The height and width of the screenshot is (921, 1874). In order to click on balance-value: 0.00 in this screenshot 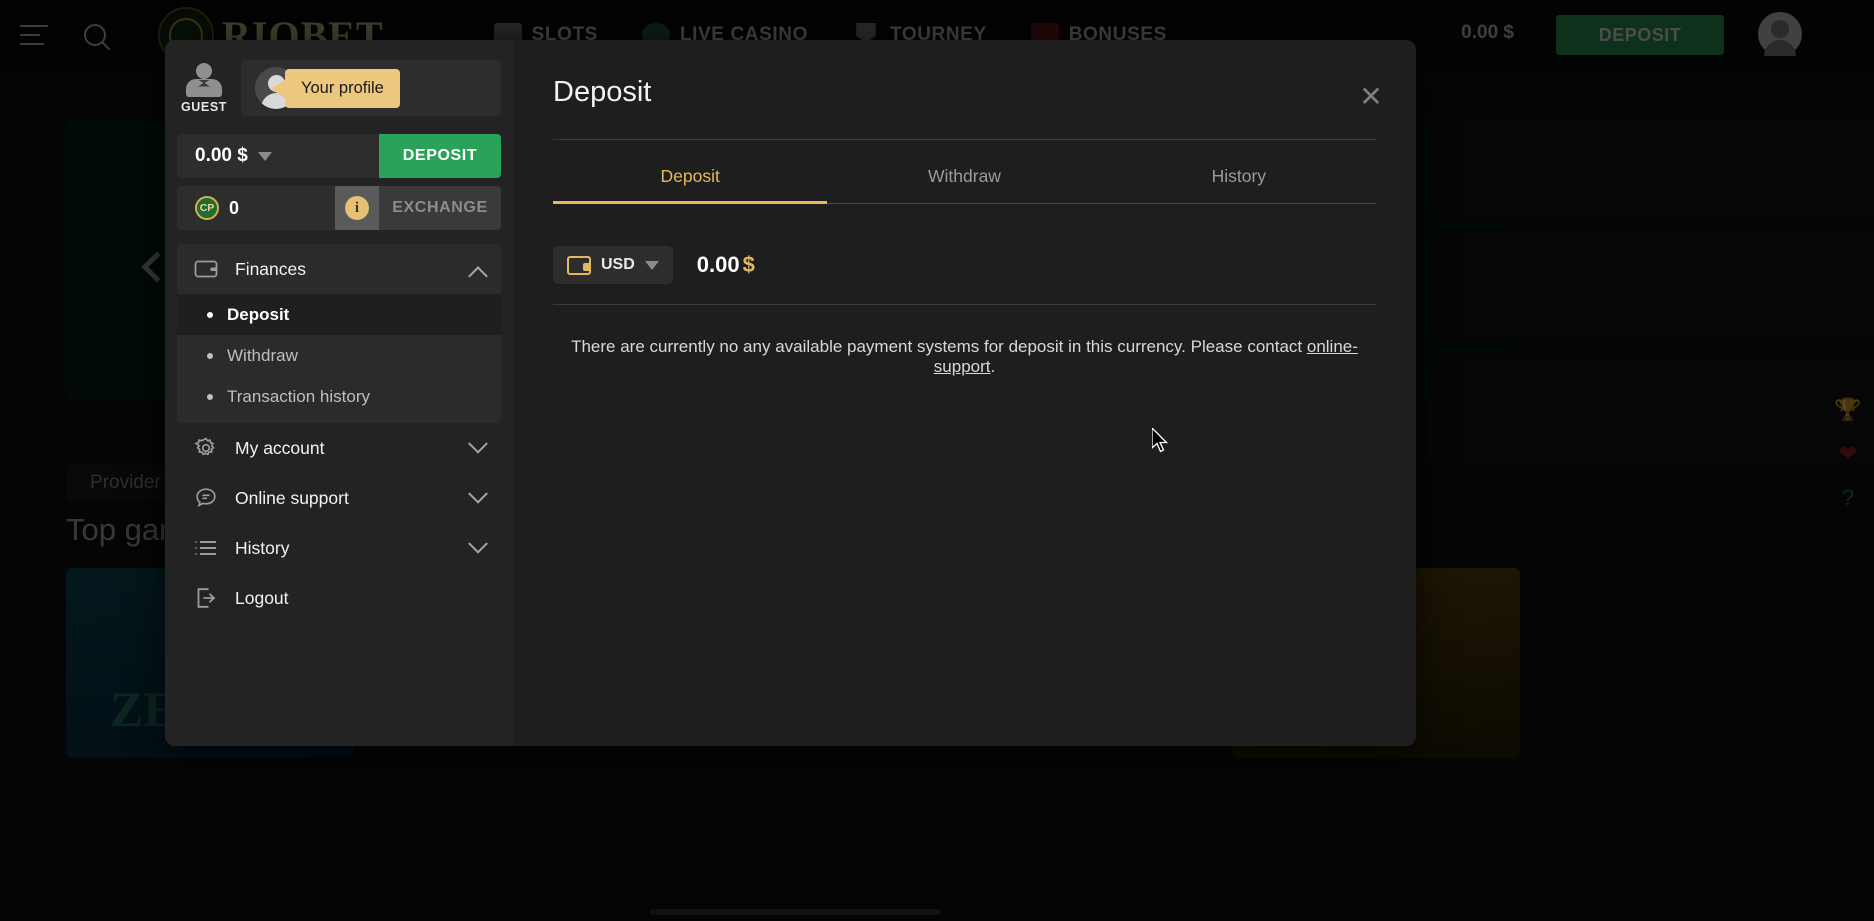, I will do `click(718, 264)`.